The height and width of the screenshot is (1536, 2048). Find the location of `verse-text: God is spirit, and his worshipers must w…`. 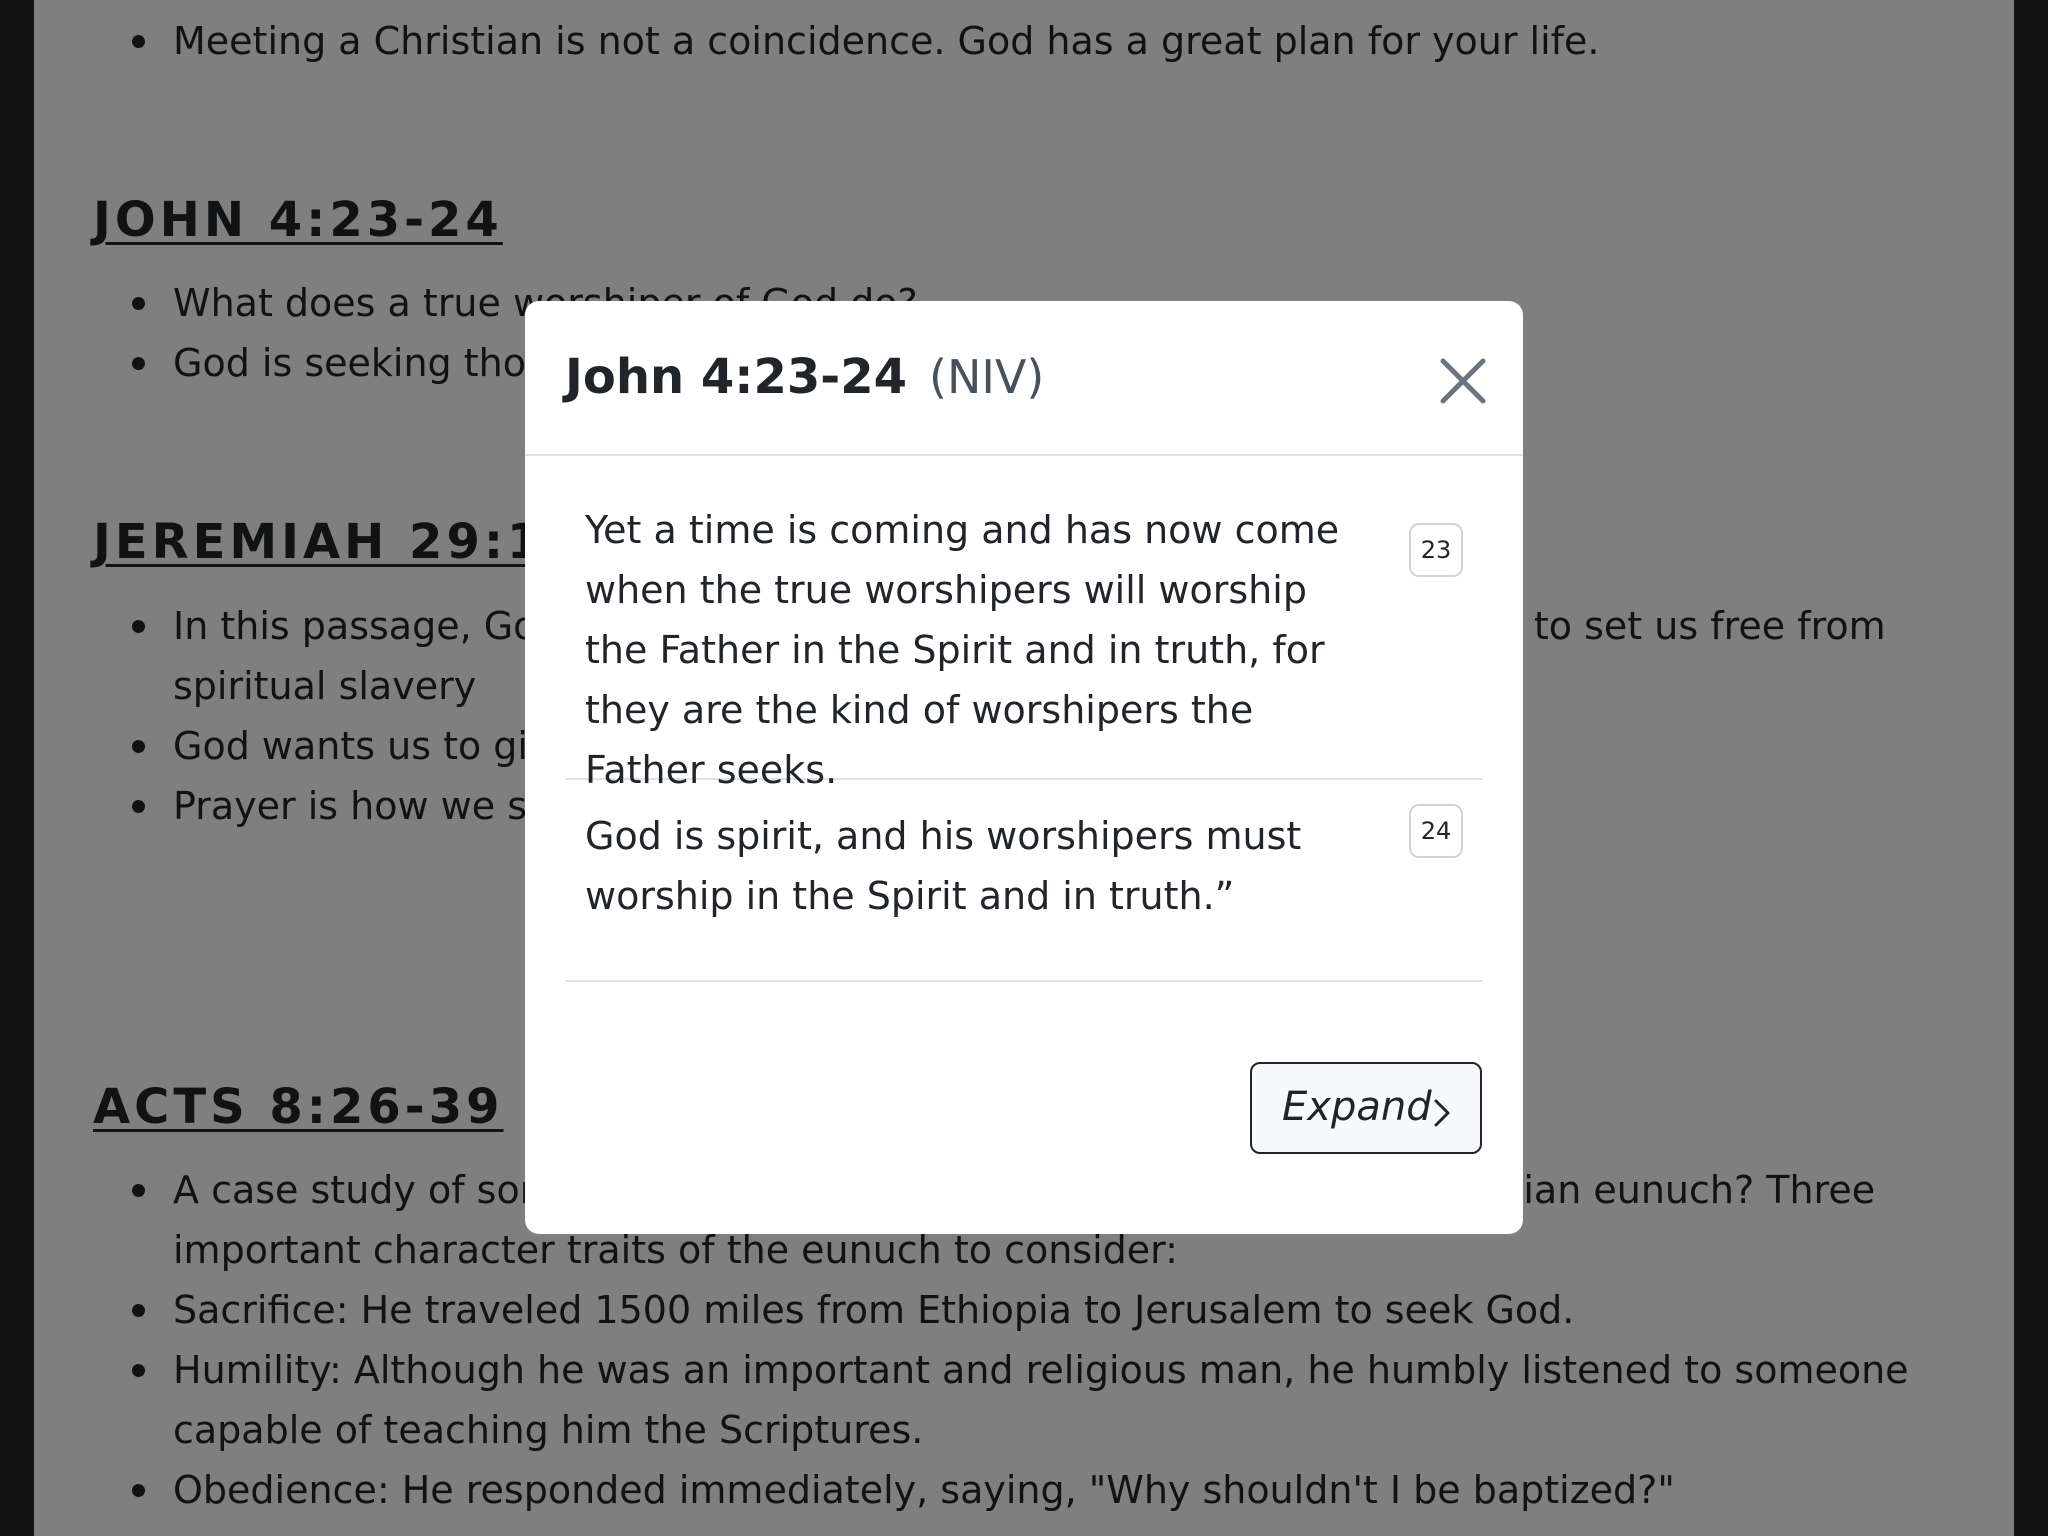

verse-text: God is spirit, and his worshipers must w… is located at coordinates (943, 866).